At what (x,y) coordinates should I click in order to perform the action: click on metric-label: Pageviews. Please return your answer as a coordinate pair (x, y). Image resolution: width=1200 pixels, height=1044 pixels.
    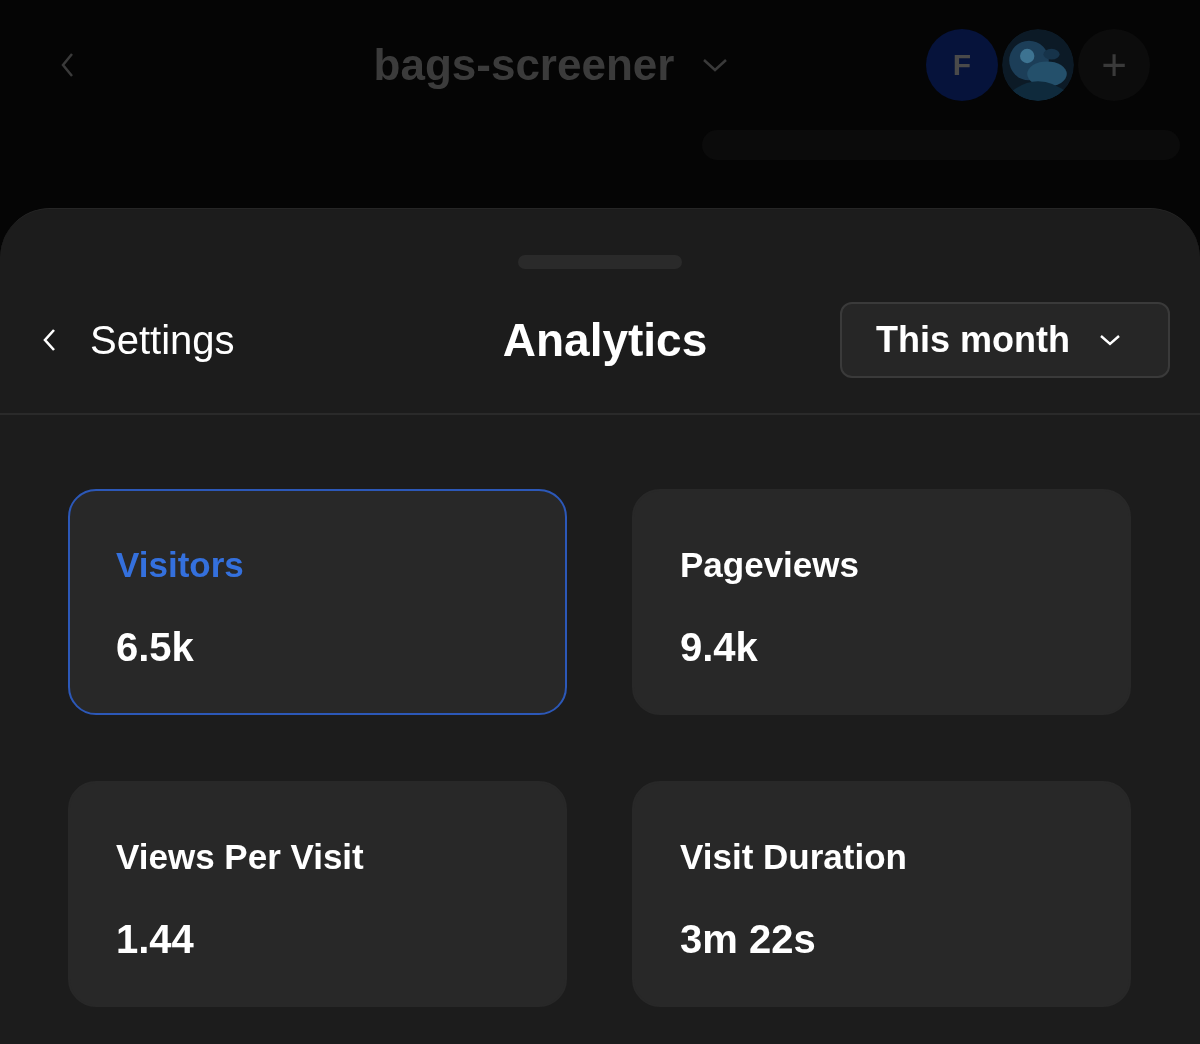
    Looking at the image, I should click on (770, 565).